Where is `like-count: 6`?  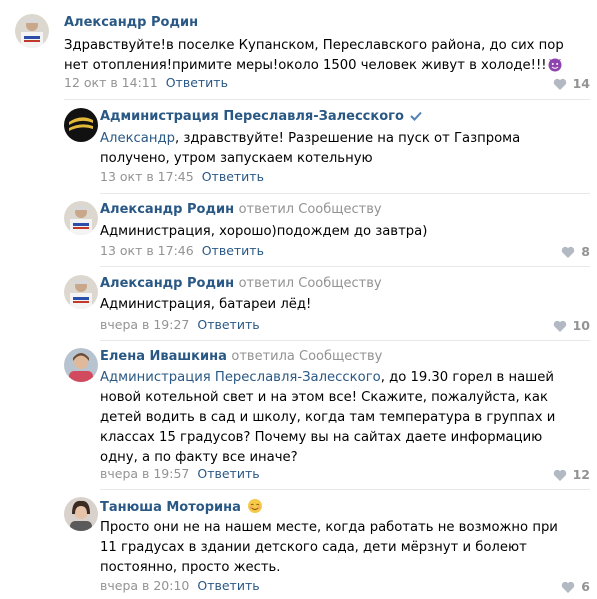
like-count: 6 is located at coordinates (585, 586).